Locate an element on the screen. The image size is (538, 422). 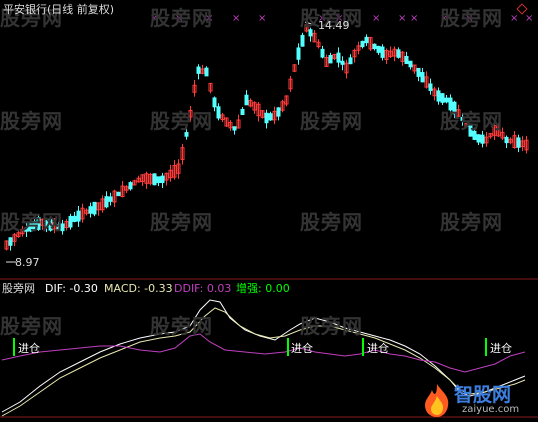
dif-label: DIF: -0.30 is located at coordinates (71, 288).